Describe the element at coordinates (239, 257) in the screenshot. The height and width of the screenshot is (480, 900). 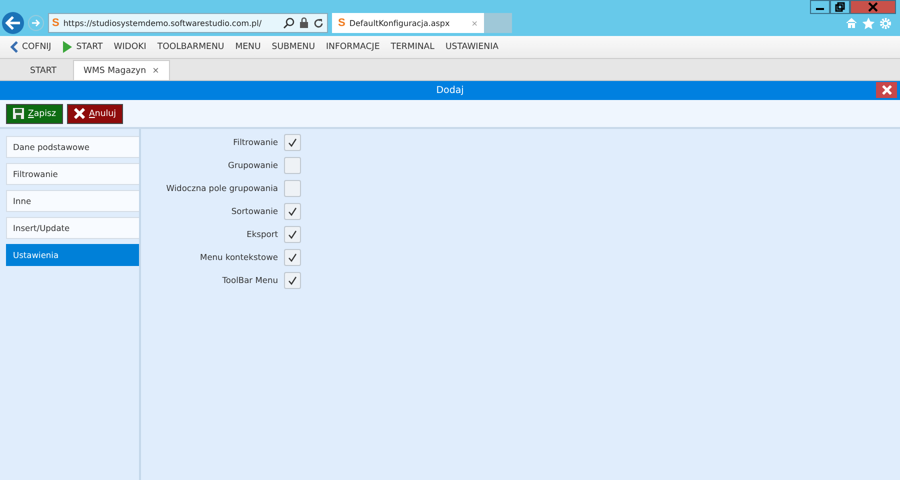
I see `option-label: Menu kontekstowe` at that location.